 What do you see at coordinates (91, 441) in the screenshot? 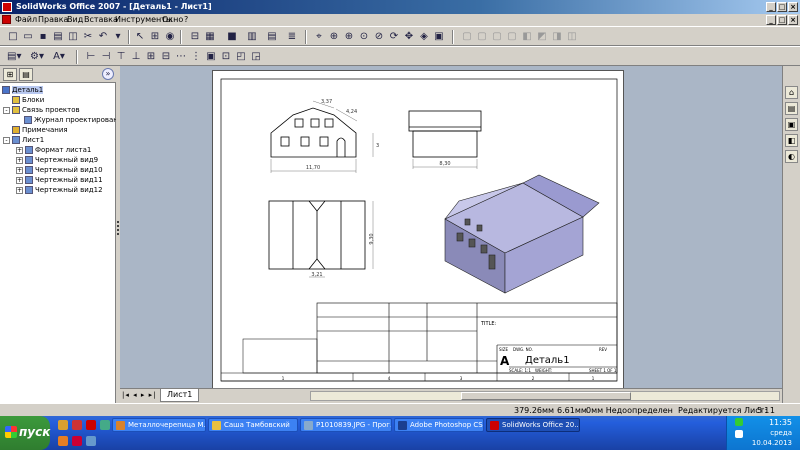
I see `desktop-icon` at bounding box center [91, 441].